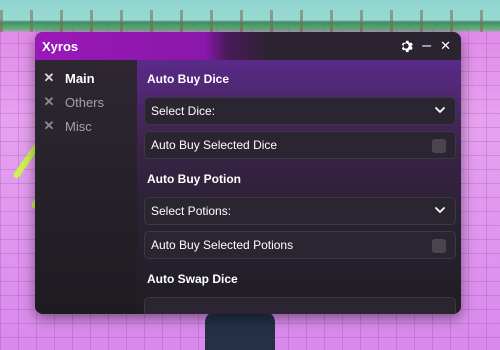 The height and width of the screenshot is (350, 500). I want to click on section-title: Auto Buy Dice, so click(188, 79).